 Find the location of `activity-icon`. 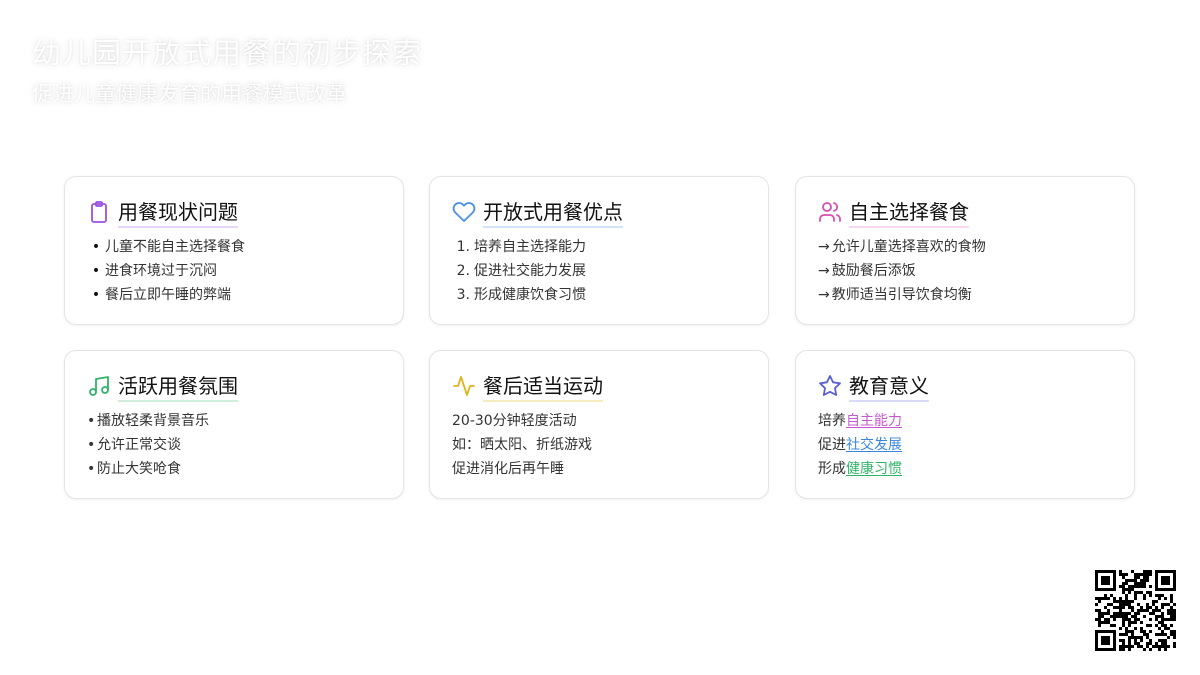

activity-icon is located at coordinates (464, 386).